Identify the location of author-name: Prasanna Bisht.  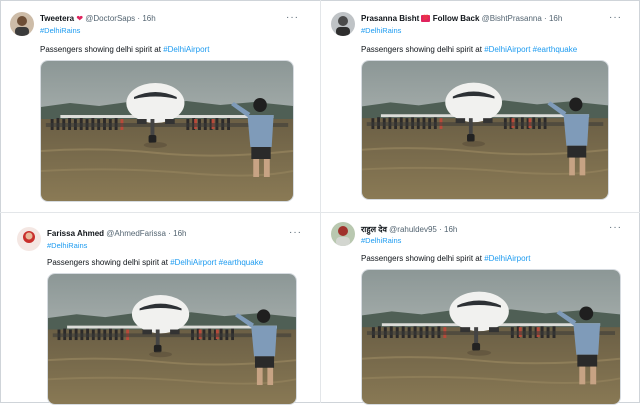
(390, 18).